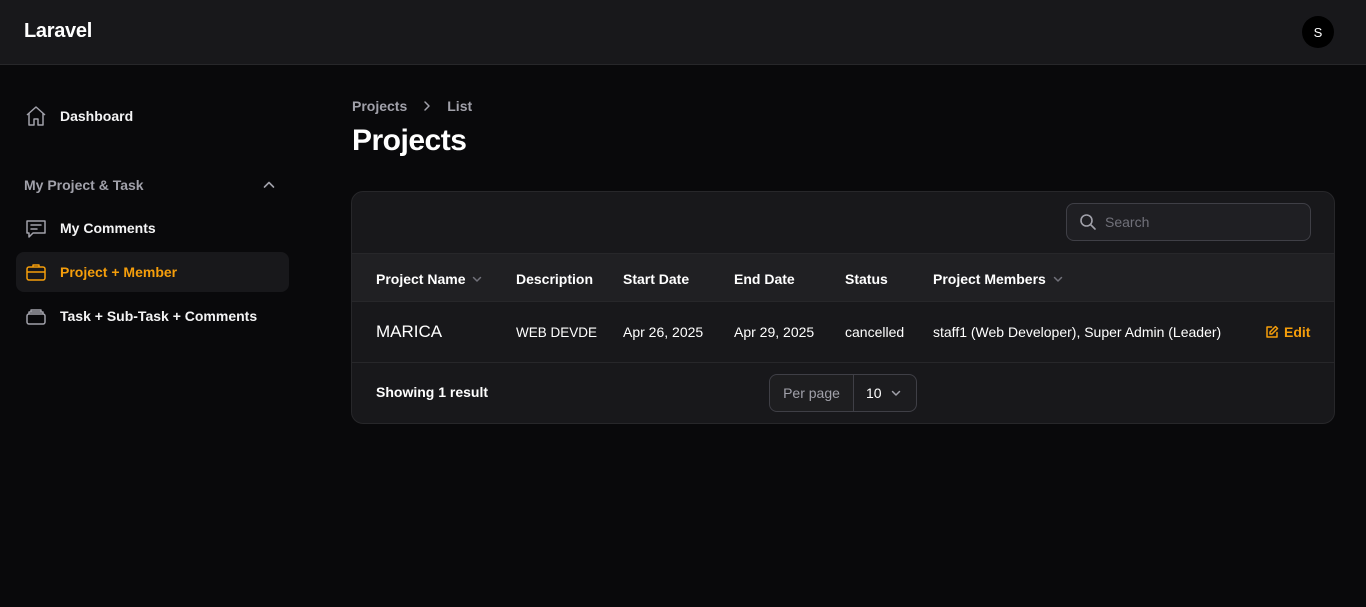 The height and width of the screenshot is (607, 1366). Describe the element at coordinates (159, 316) in the screenshot. I see `sidebar-item-label: Task + Sub-Task + Comments` at that location.